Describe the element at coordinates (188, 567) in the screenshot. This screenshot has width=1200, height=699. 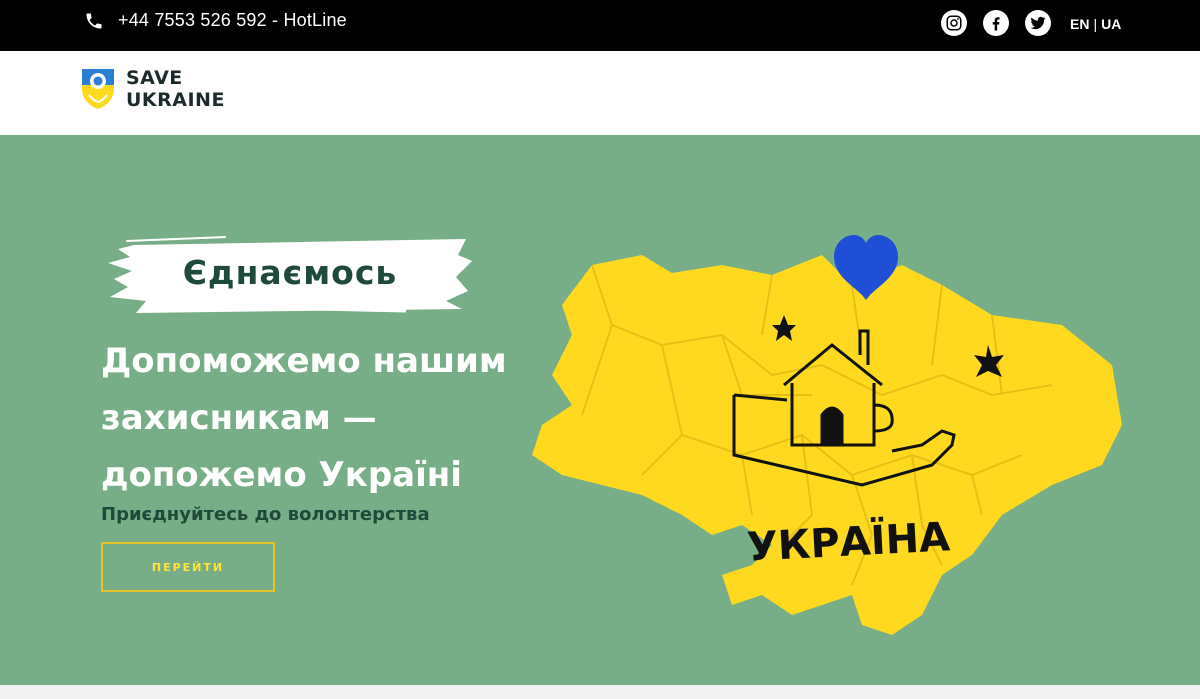
I see `go-button: ПЕРЕЙТИ` at that location.